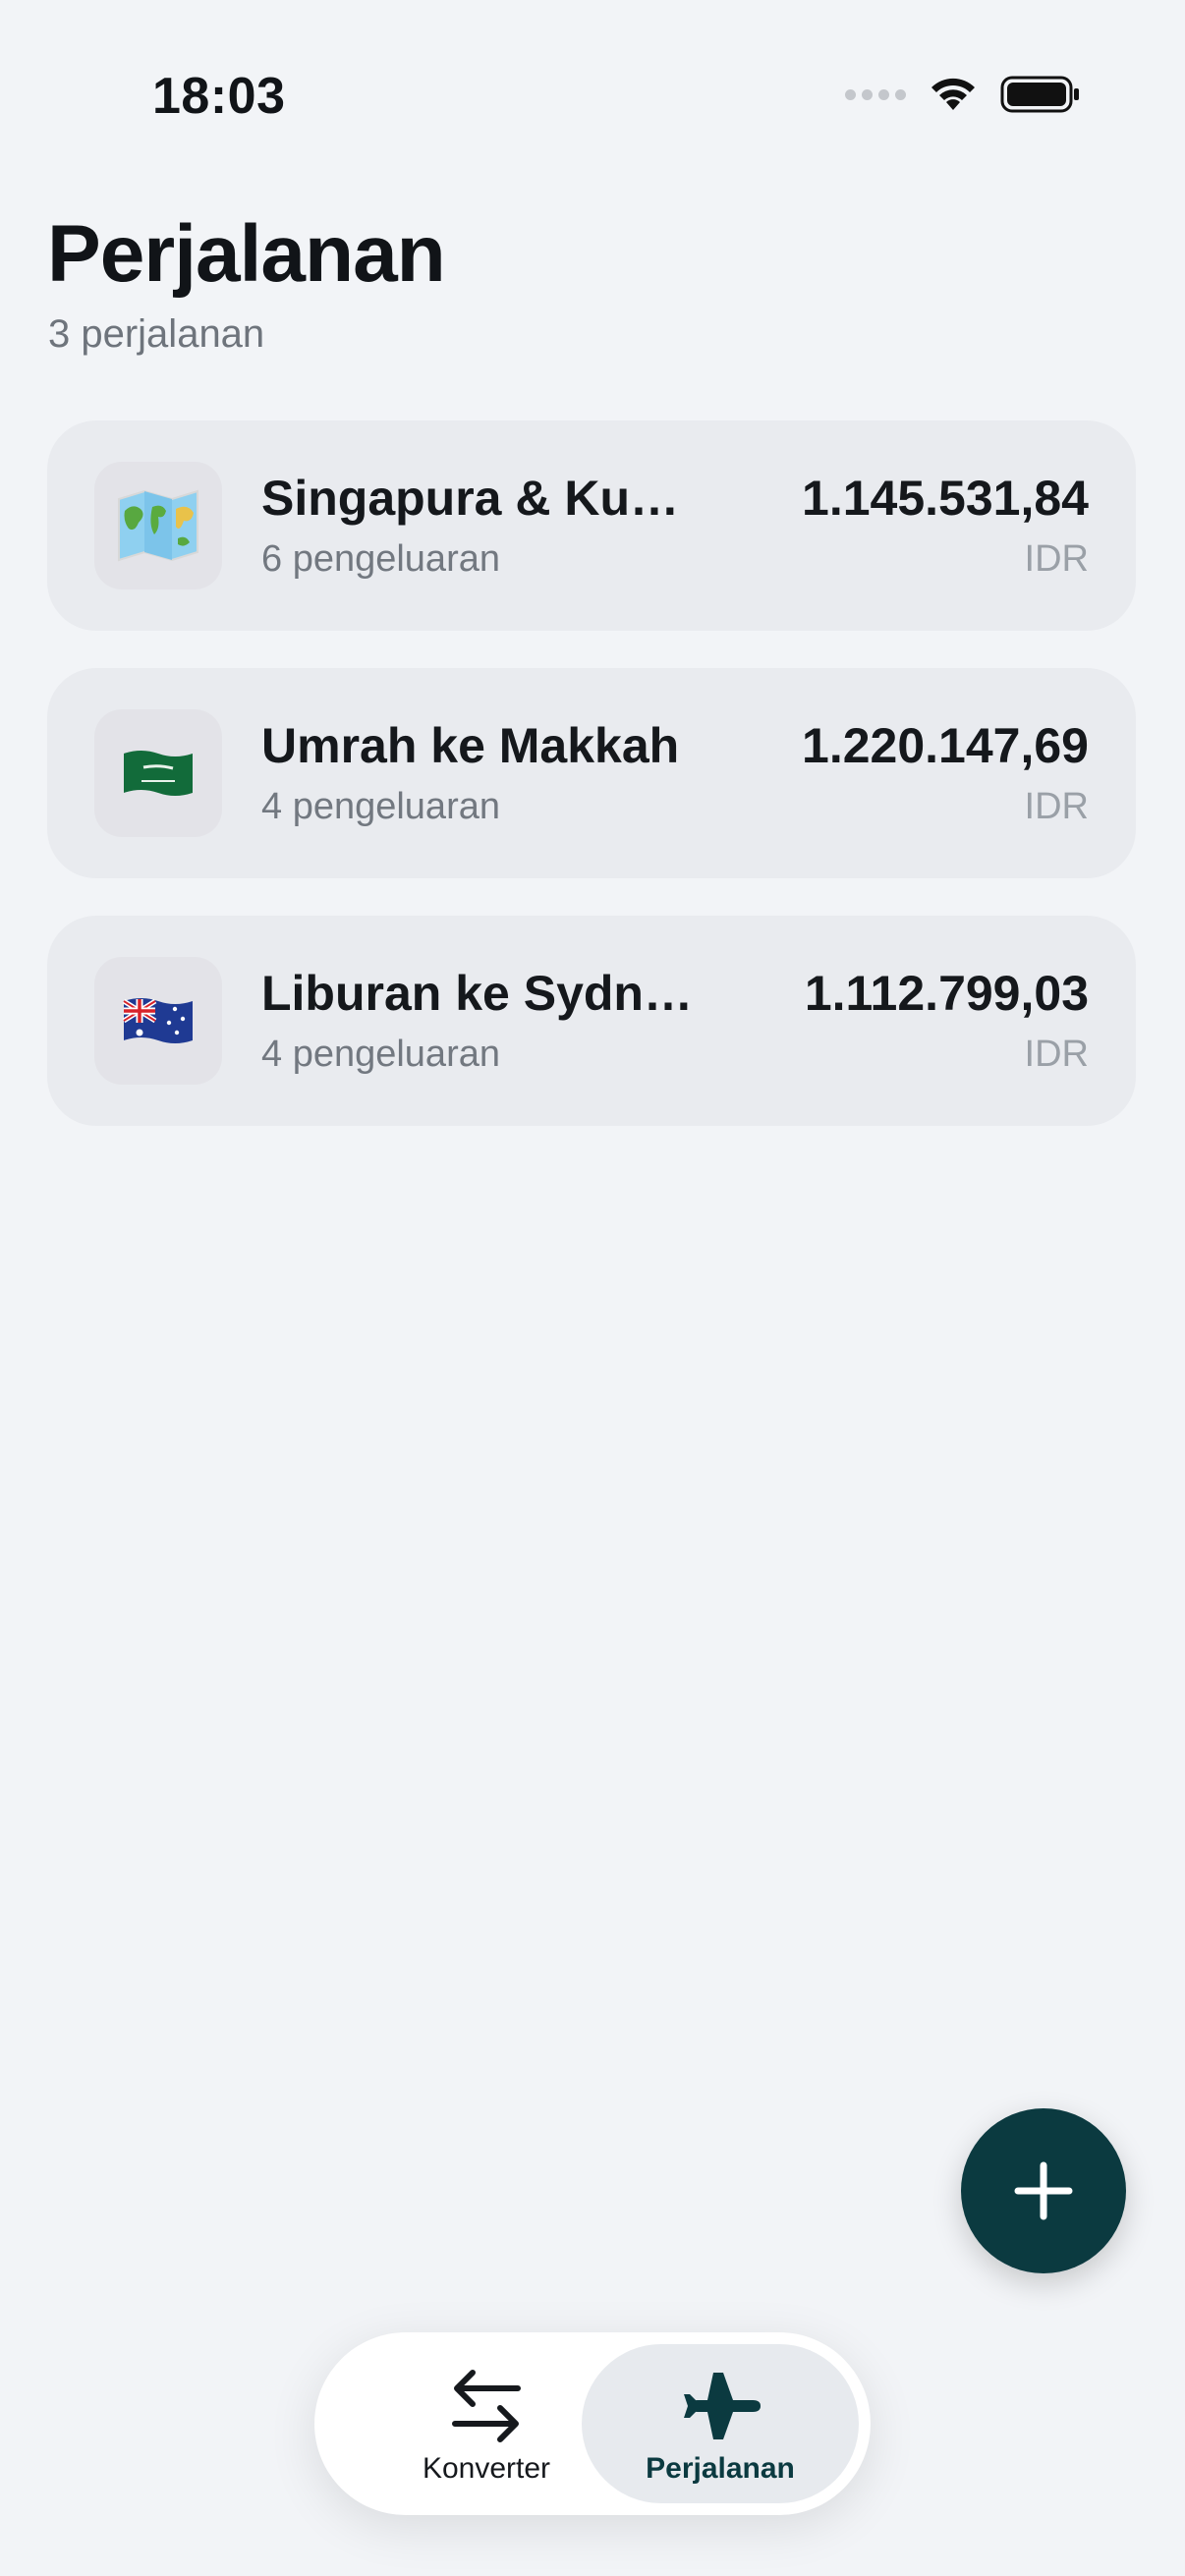 The height and width of the screenshot is (2576, 1185). What do you see at coordinates (471, 745) in the screenshot?
I see `trip-name: Umrah ke Makkah` at bounding box center [471, 745].